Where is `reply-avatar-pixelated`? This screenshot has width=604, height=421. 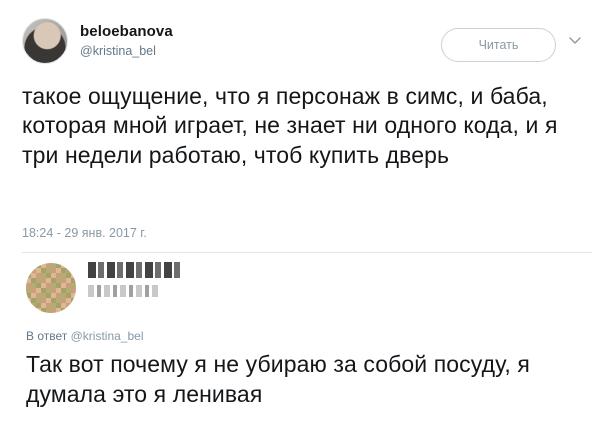
reply-avatar-pixelated is located at coordinates (51, 288).